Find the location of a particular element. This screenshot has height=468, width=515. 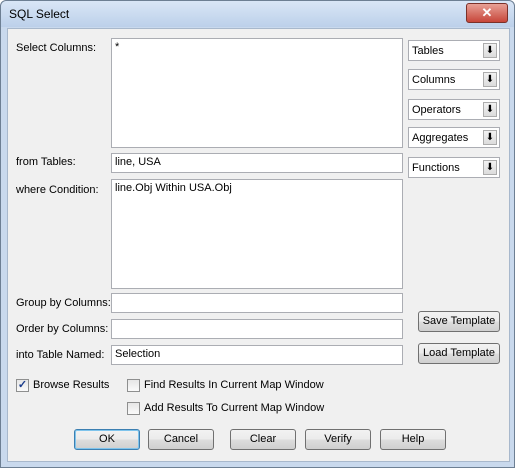

group-by-input is located at coordinates (257, 303).